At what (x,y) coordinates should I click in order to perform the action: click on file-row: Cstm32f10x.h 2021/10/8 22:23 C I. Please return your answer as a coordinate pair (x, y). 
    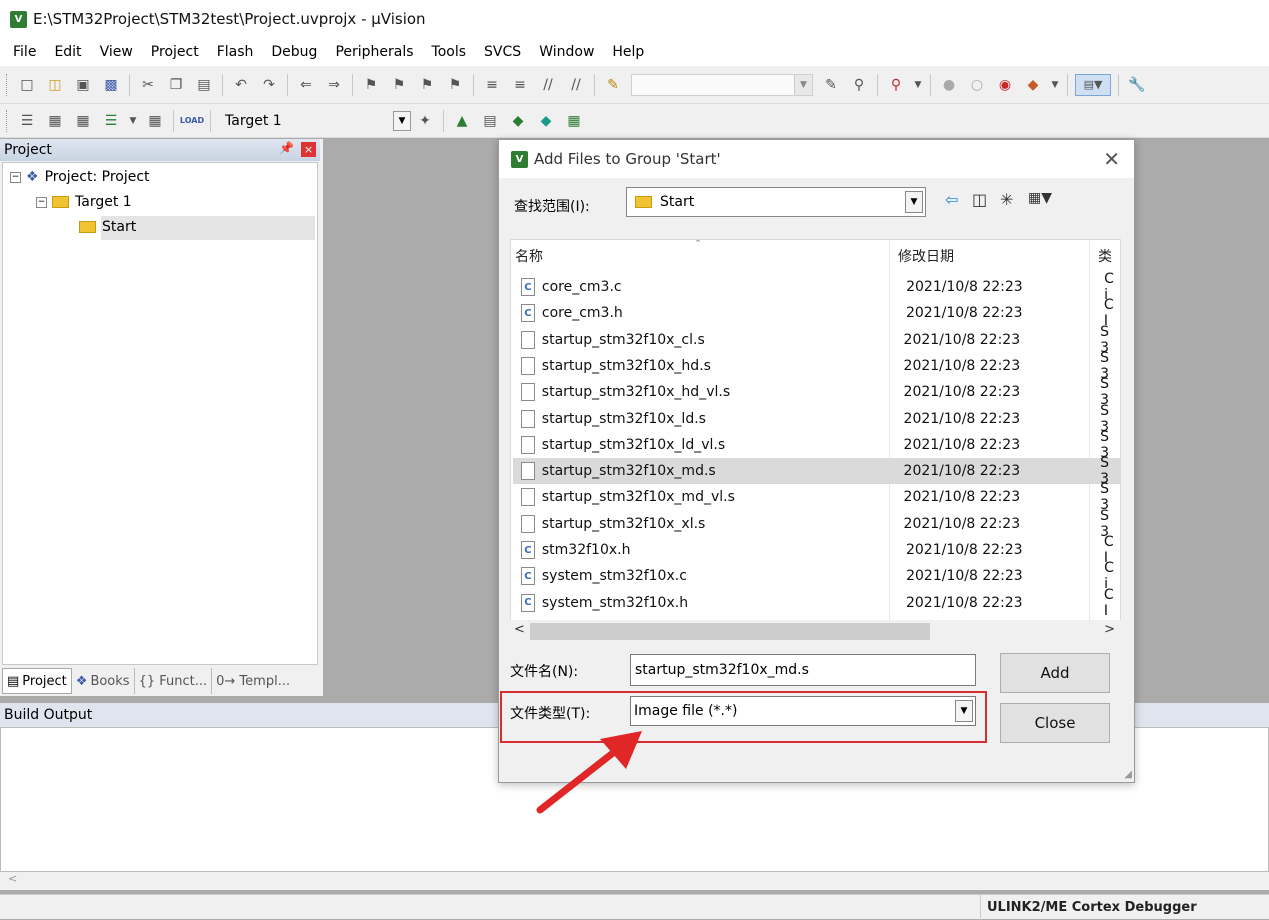
    Looking at the image, I should click on (816, 550).